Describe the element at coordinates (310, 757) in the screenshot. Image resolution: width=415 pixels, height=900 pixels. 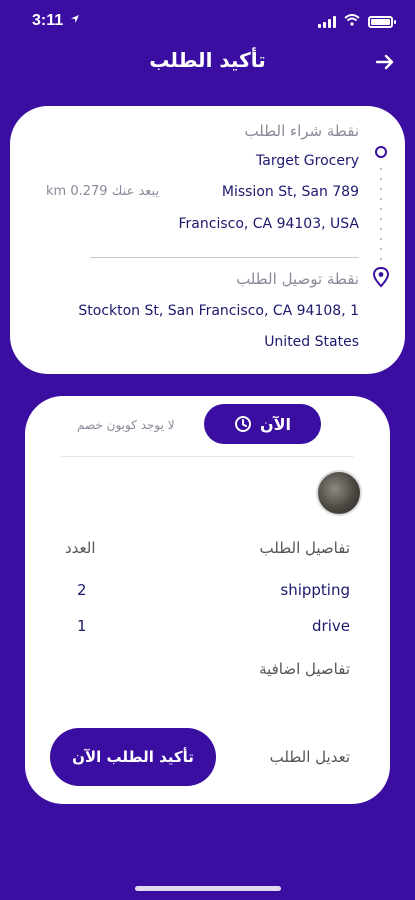
I see `edit-order-button: تعديل الطلب` at that location.